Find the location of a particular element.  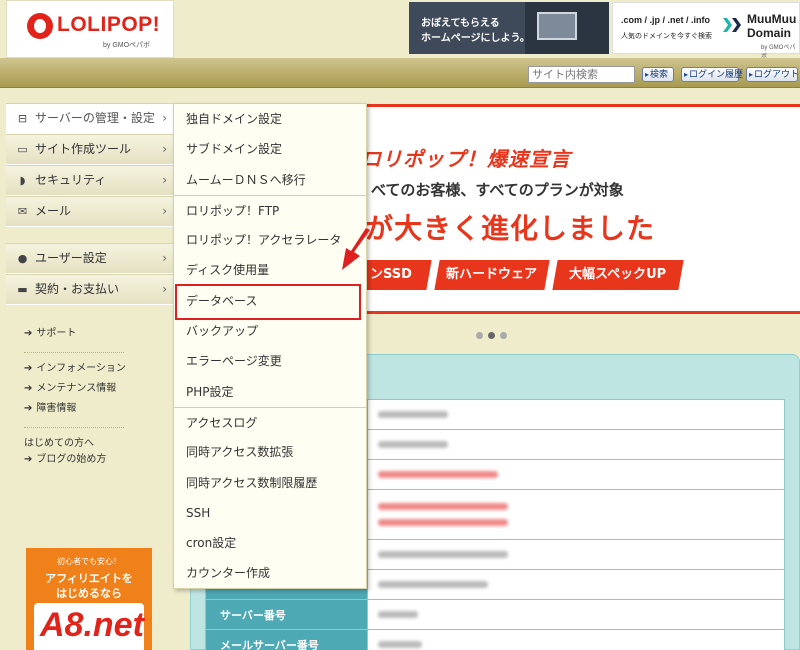

menu-item-counter: カウンター作成 is located at coordinates (270, 573).